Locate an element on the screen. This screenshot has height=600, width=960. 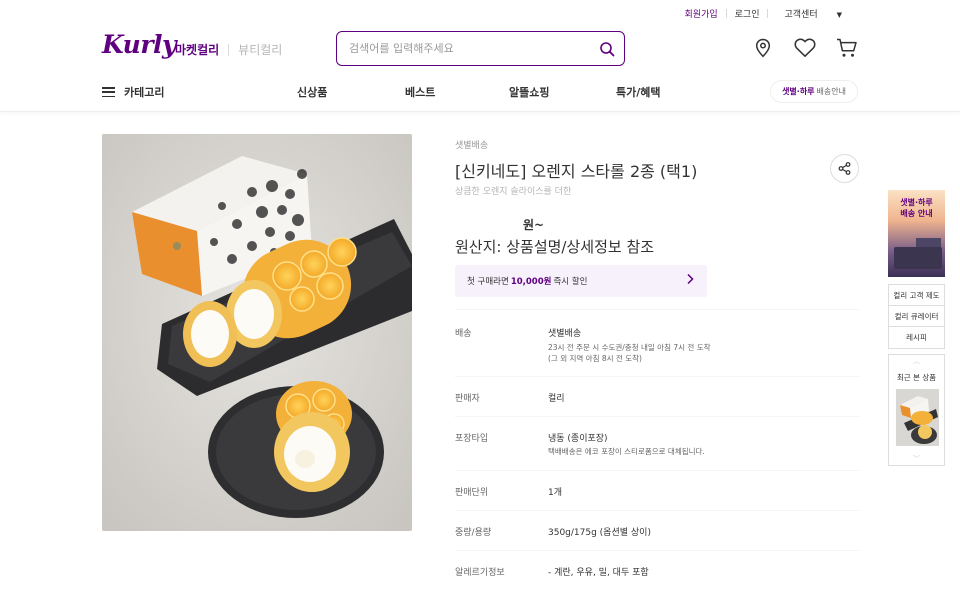
tab-market-kurly: 마켓컬리 is located at coordinates (197, 49).